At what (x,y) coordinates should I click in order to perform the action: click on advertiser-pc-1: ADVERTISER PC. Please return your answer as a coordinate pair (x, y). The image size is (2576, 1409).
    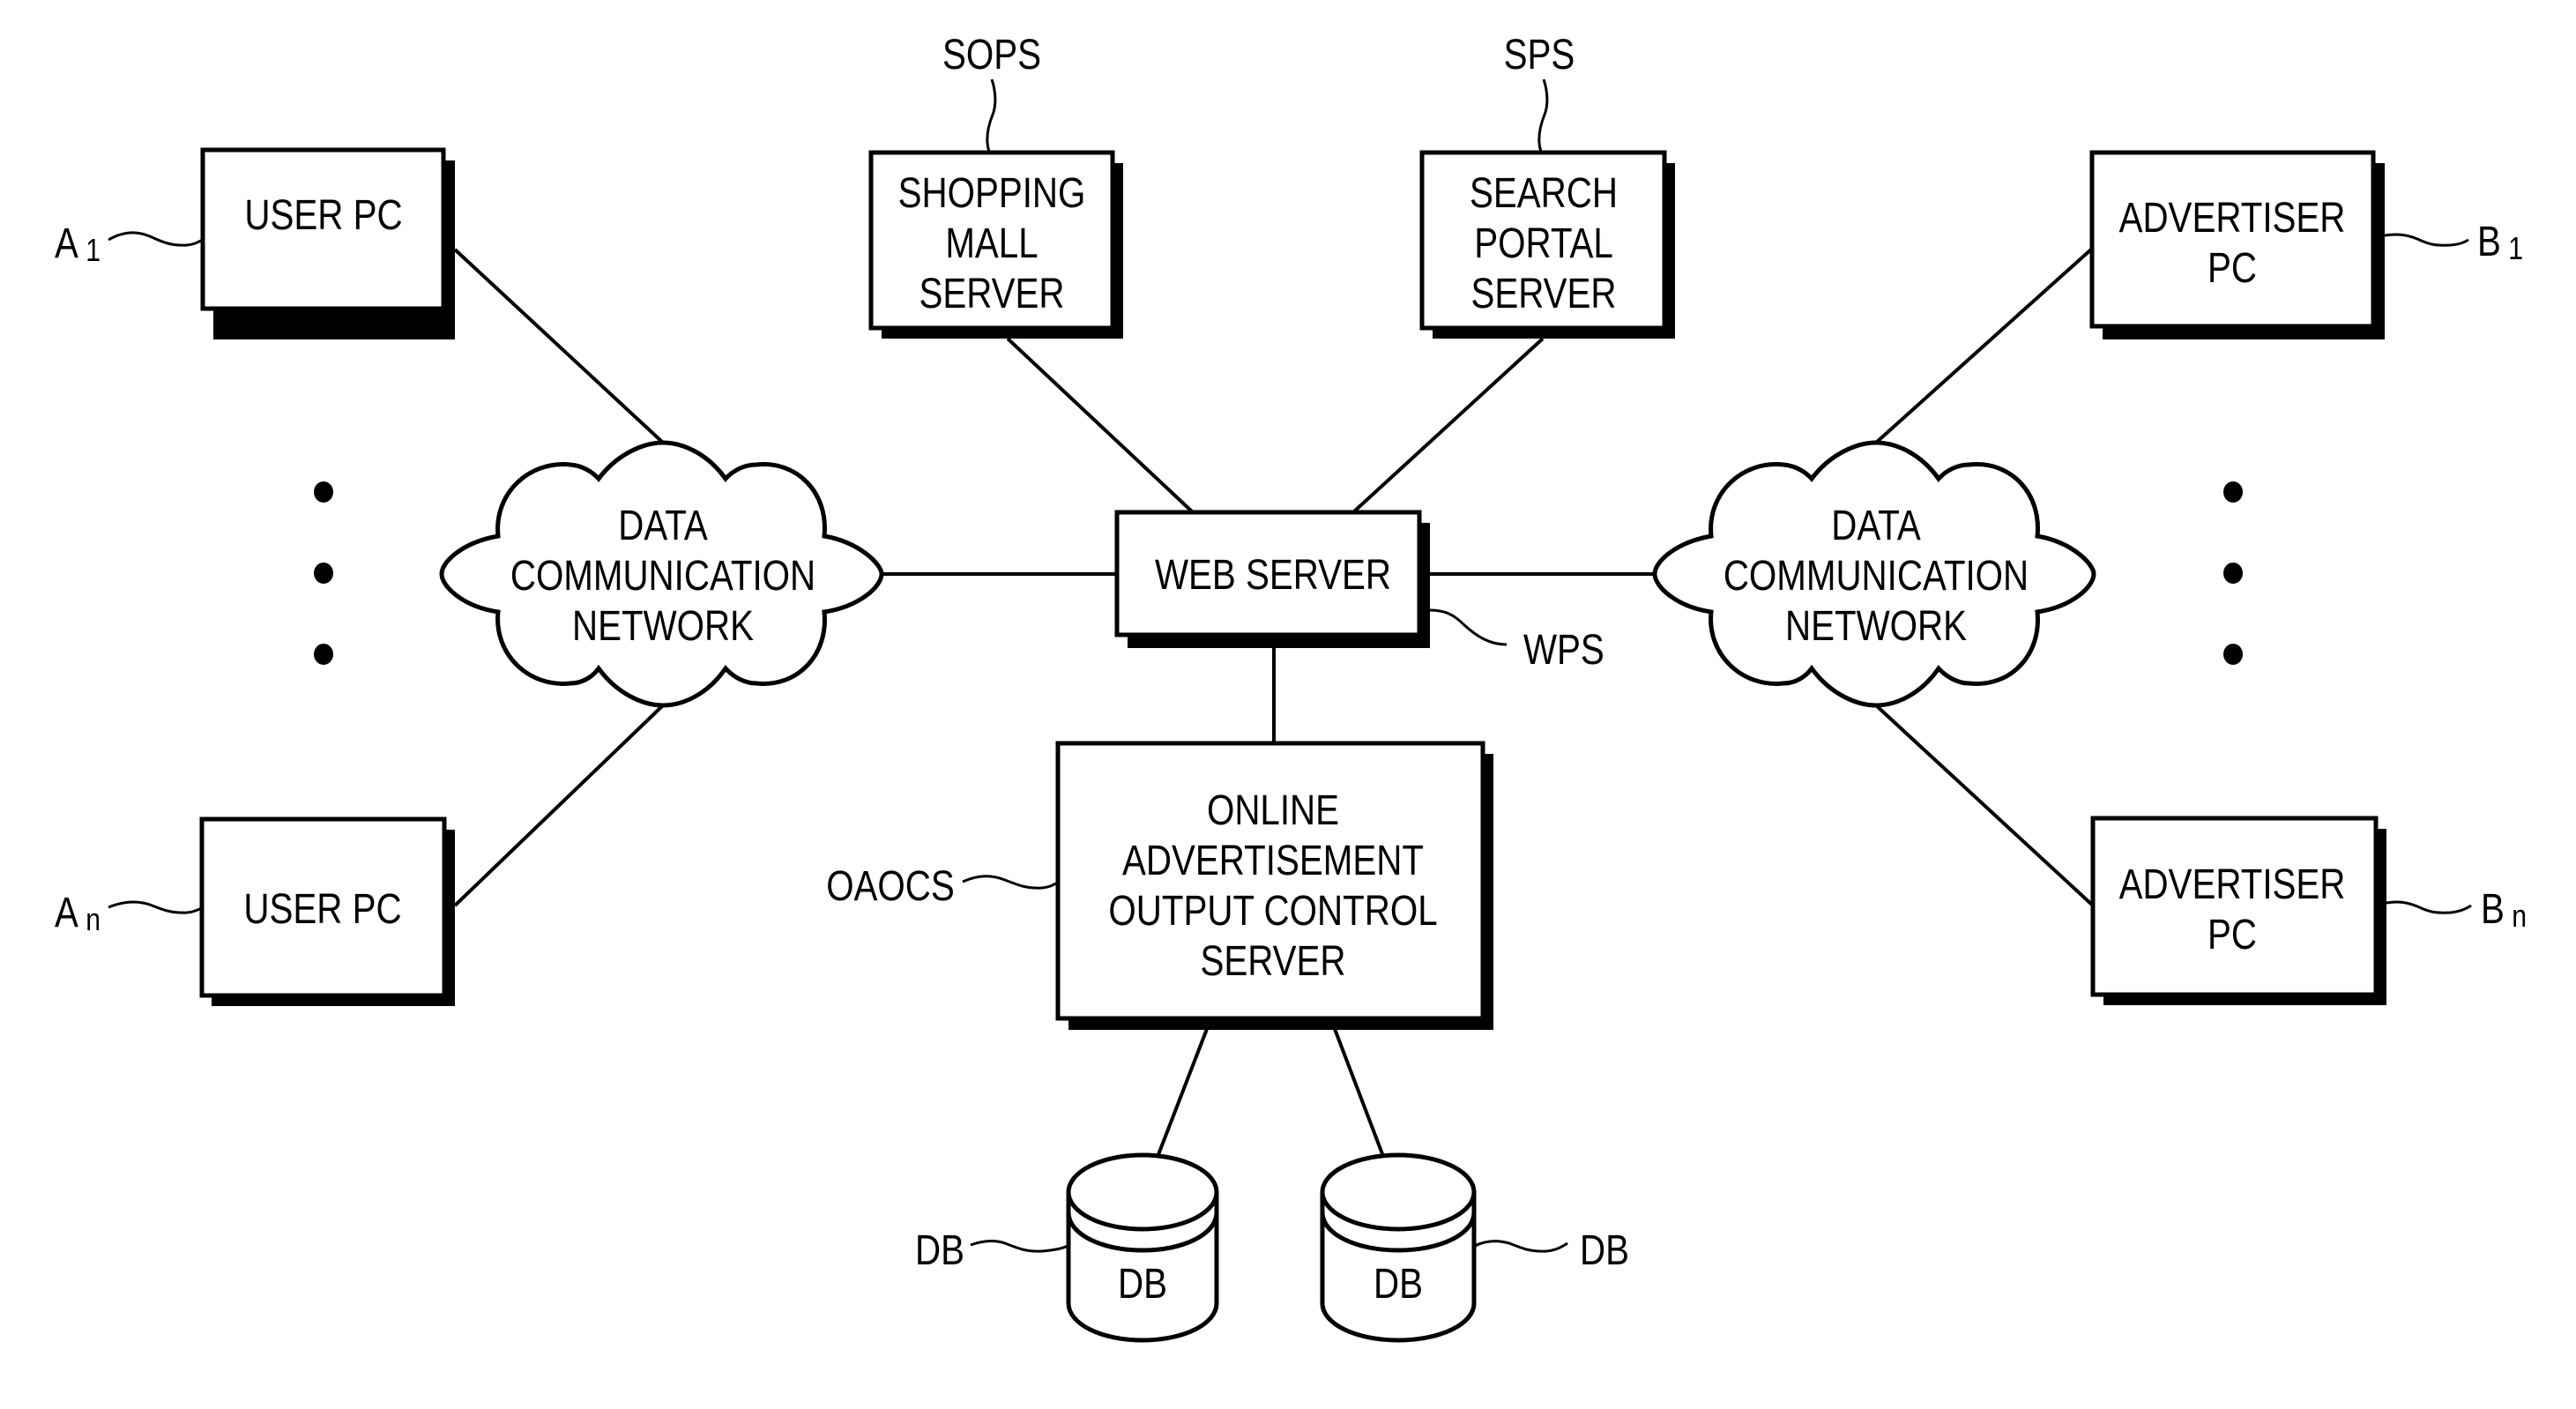
    Looking at the image, I should click on (2237, 244).